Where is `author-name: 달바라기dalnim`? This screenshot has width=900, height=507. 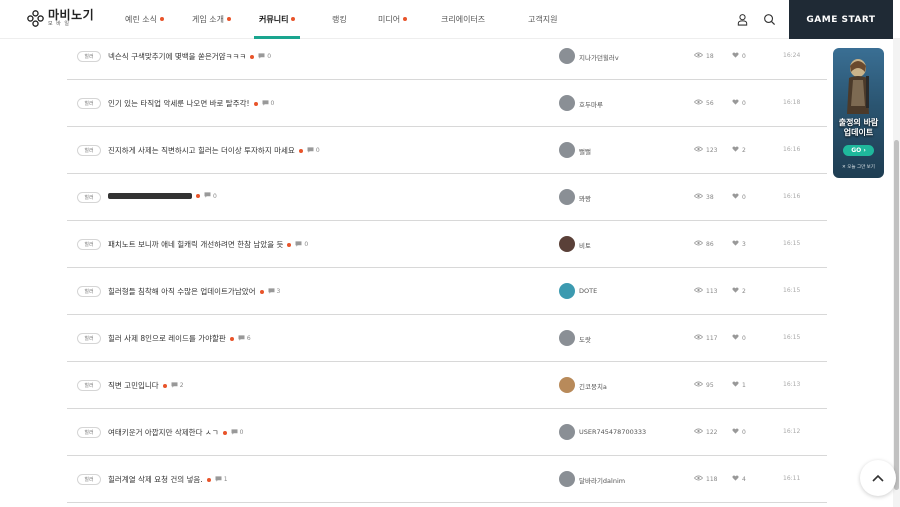
author-name: 달바라기dalnim is located at coordinates (602, 480).